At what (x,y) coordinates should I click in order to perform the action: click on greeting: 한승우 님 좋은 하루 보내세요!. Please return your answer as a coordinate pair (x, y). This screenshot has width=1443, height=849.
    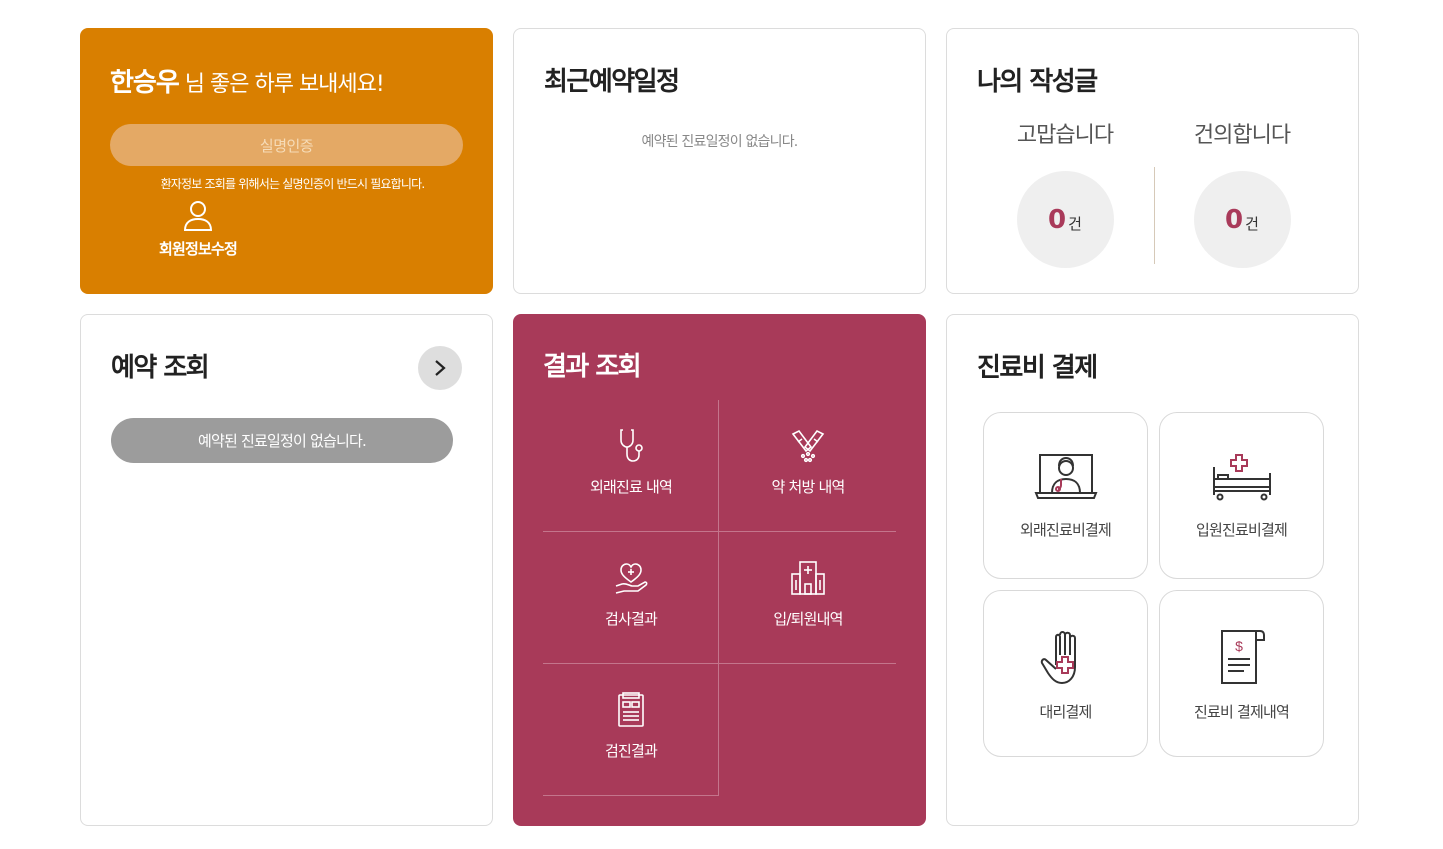
    Looking at the image, I should click on (247, 80).